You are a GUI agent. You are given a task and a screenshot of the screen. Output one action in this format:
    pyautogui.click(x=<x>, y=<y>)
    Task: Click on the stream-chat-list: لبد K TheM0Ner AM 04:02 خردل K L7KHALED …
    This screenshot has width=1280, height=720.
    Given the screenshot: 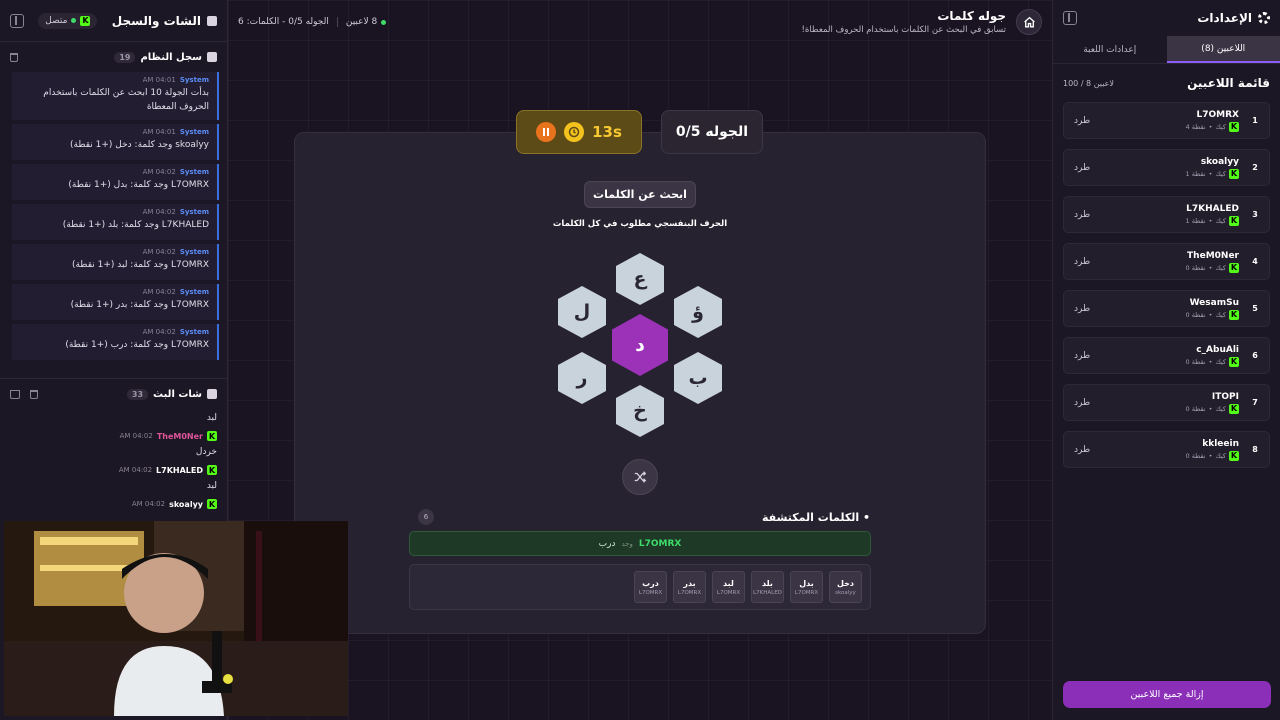 What is the action you would take?
    pyautogui.click(x=113, y=461)
    